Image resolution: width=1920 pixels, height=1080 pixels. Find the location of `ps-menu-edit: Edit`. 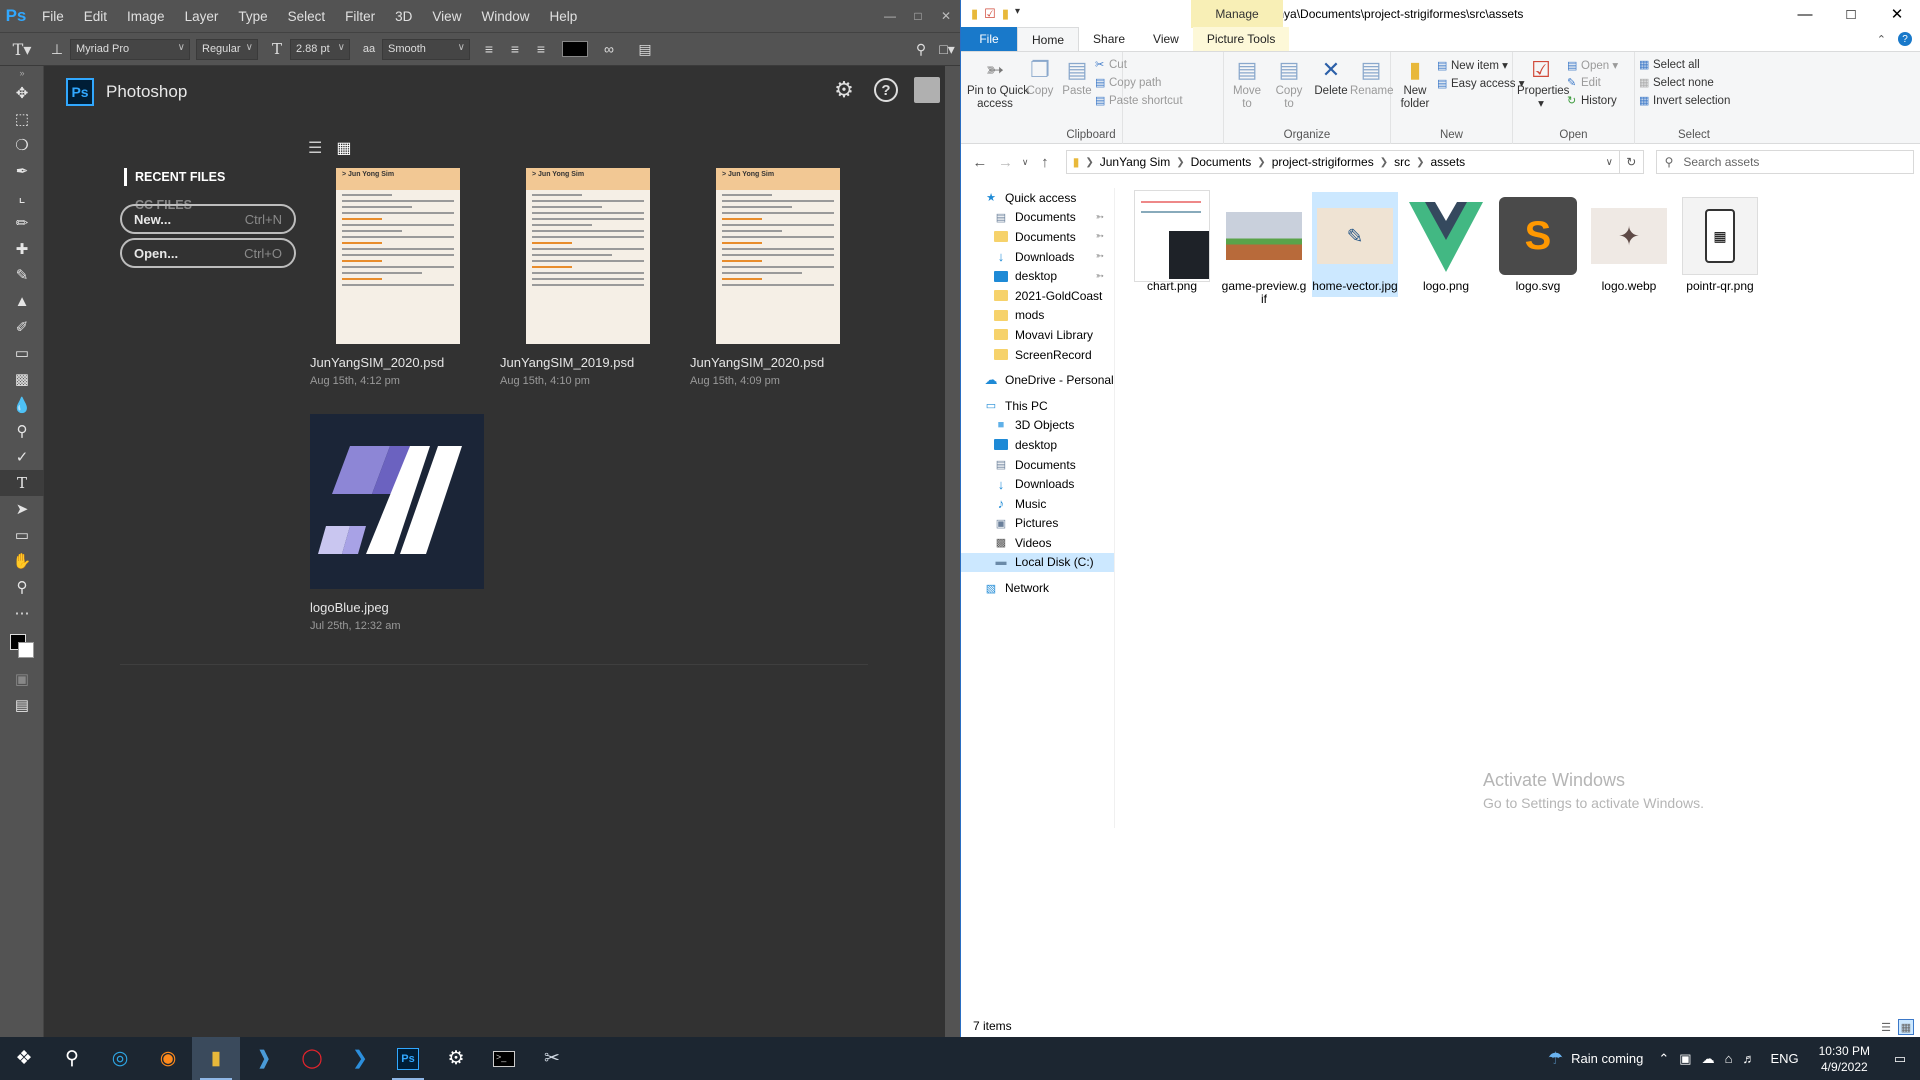

ps-menu-edit: Edit is located at coordinates (95, 16).